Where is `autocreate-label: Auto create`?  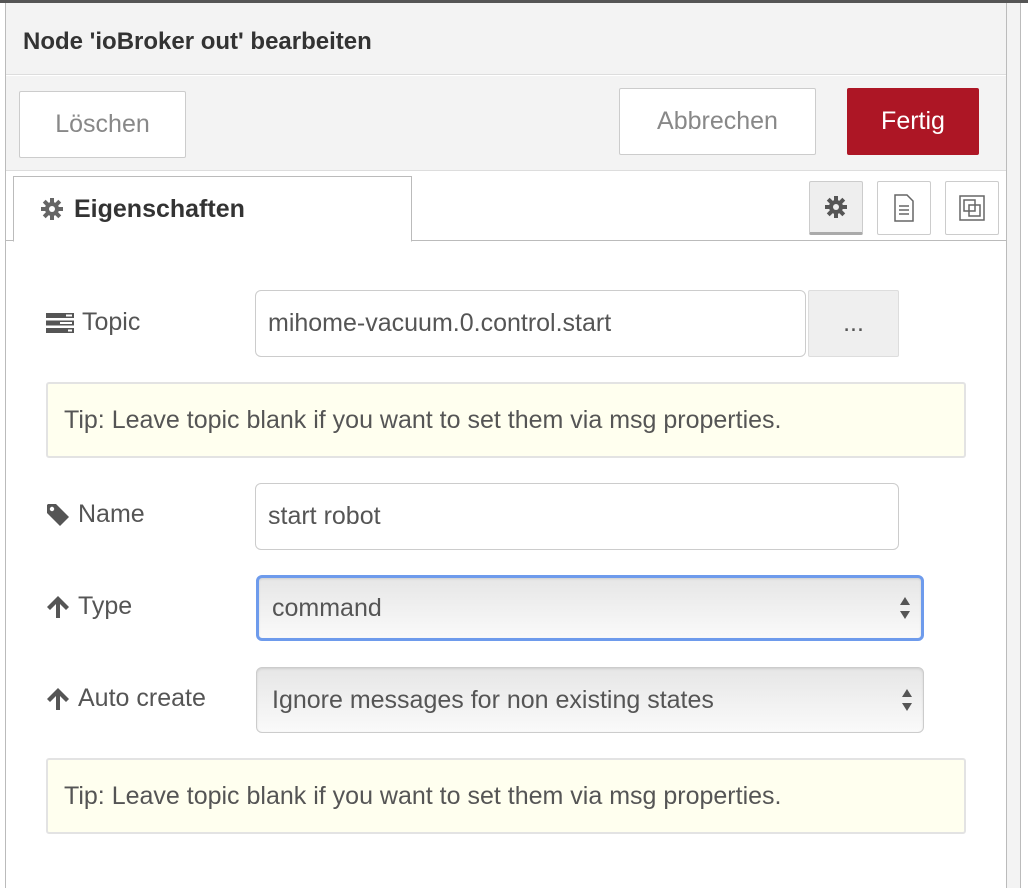 autocreate-label: Auto create is located at coordinates (126, 698).